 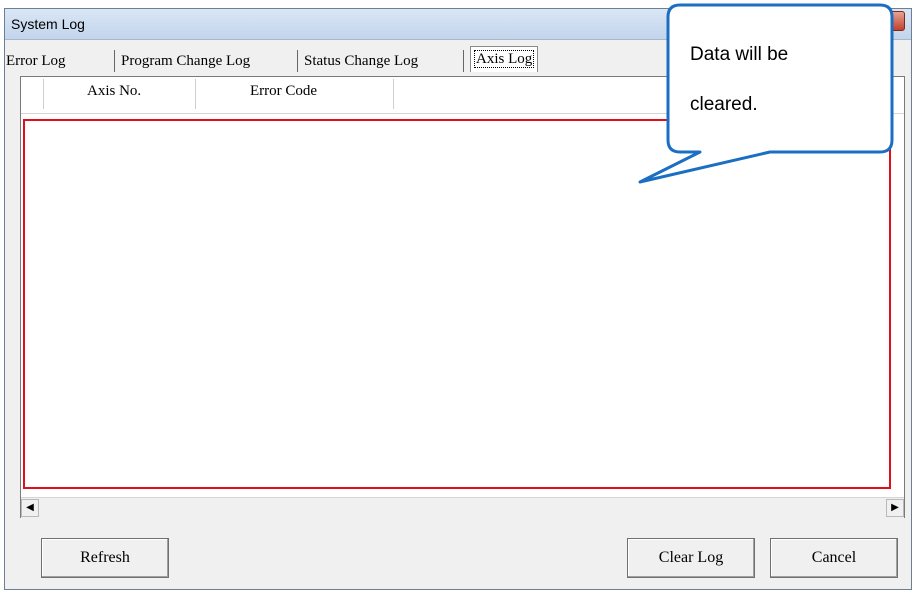 I want to click on column-header-error-code: Error Code, so click(x=283, y=91).